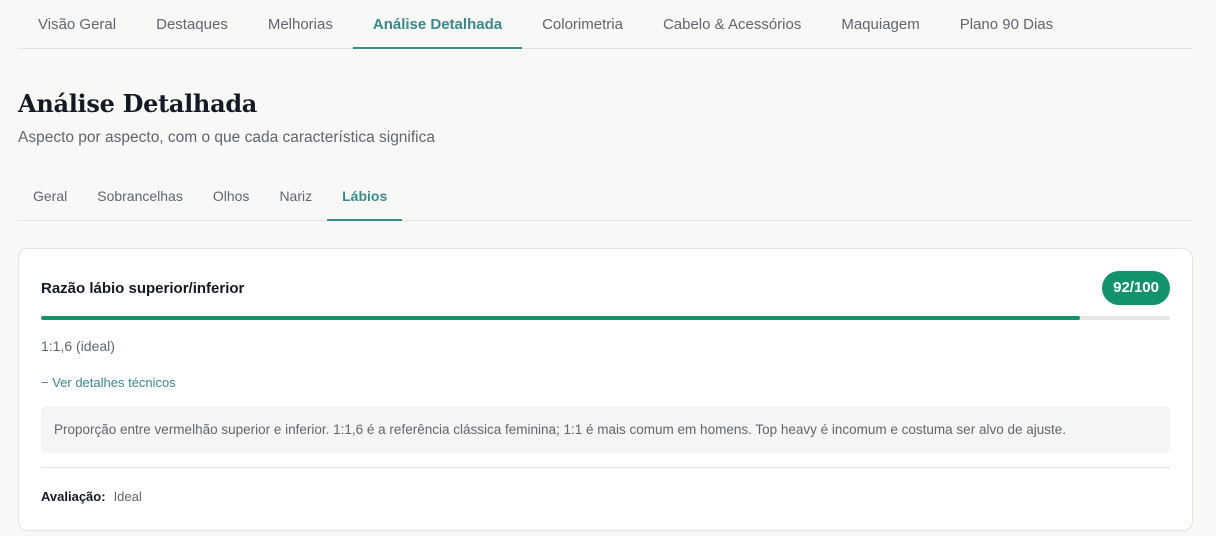  Describe the element at coordinates (605, 288) in the screenshot. I see `metric-card-header: Razão lábio superior/inferior 92/100` at that location.